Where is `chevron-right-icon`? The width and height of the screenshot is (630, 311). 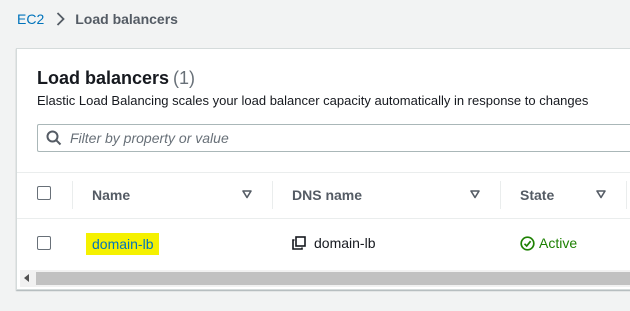 chevron-right-icon is located at coordinates (61, 19).